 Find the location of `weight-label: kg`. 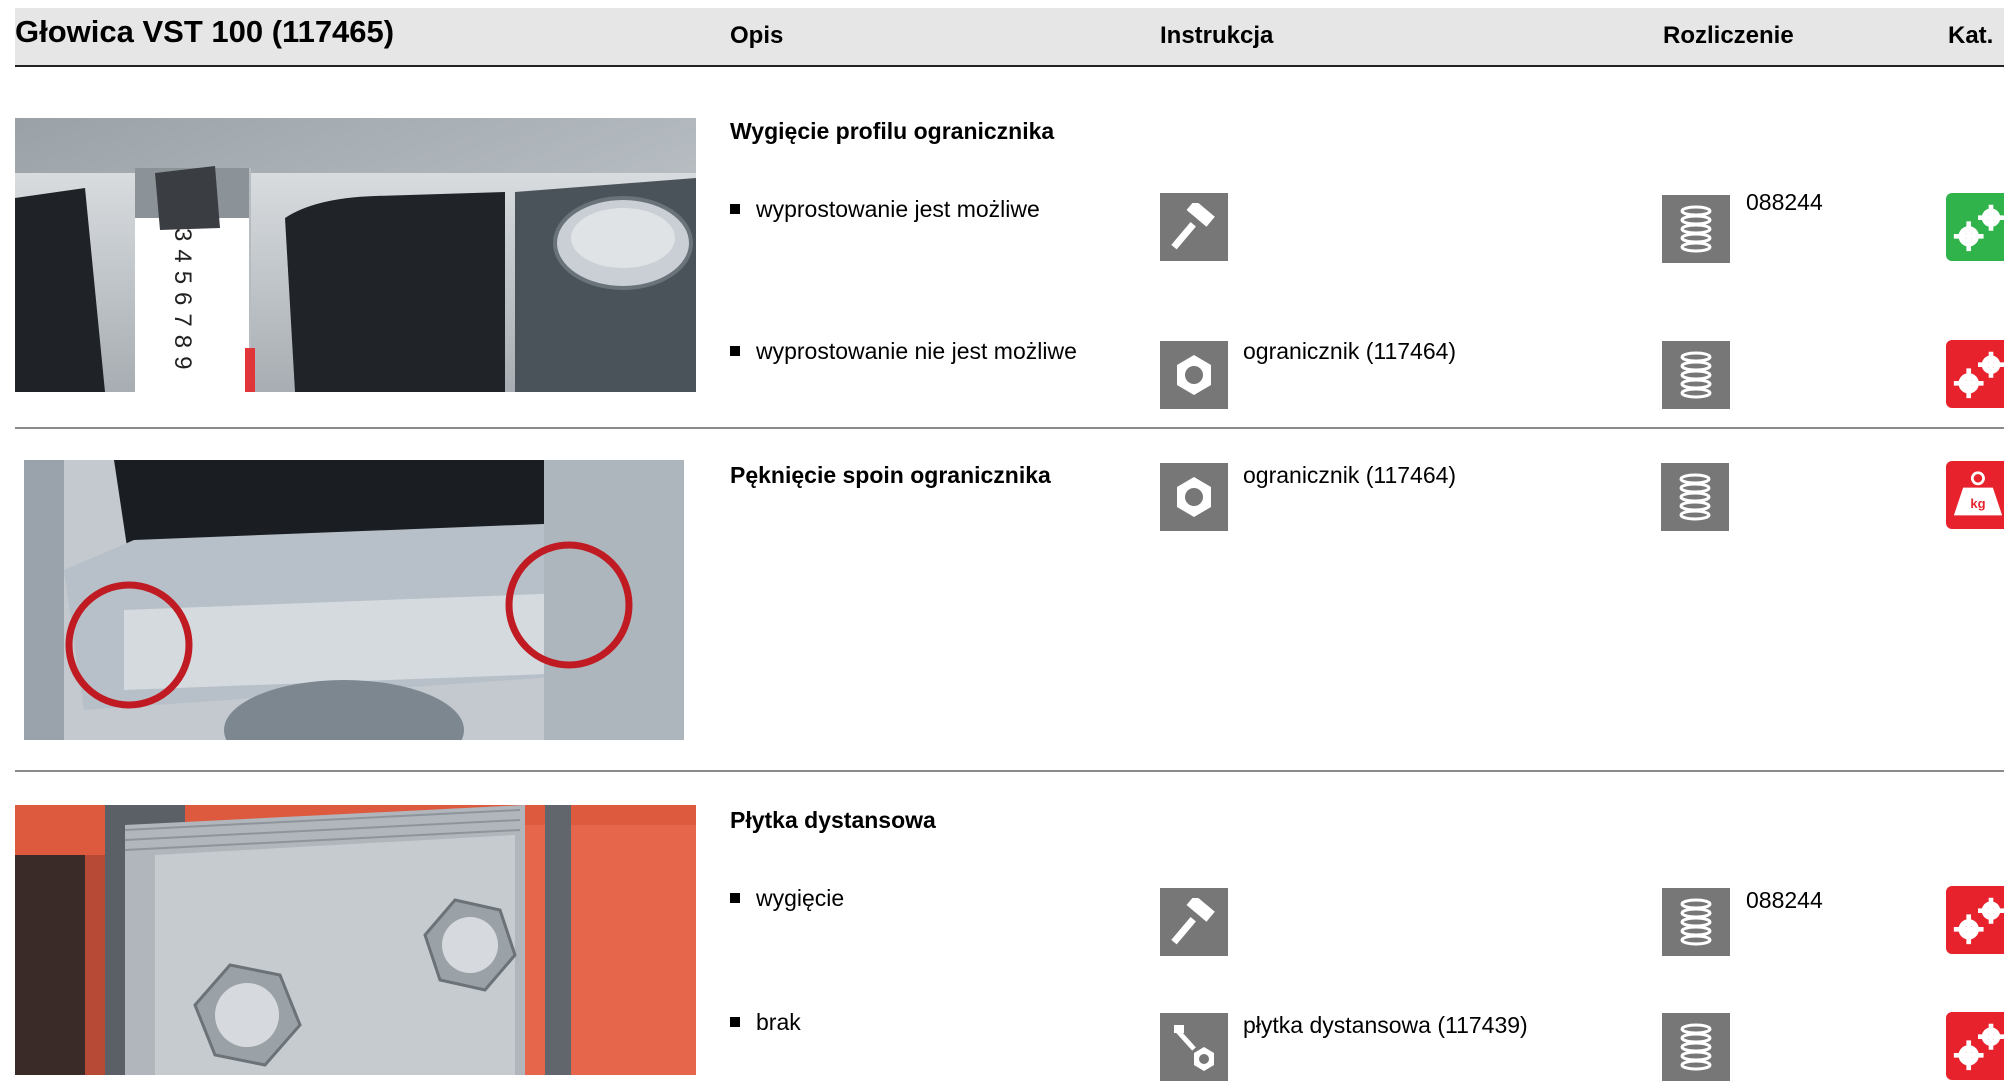

weight-label: kg is located at coordinates (1977, 503).